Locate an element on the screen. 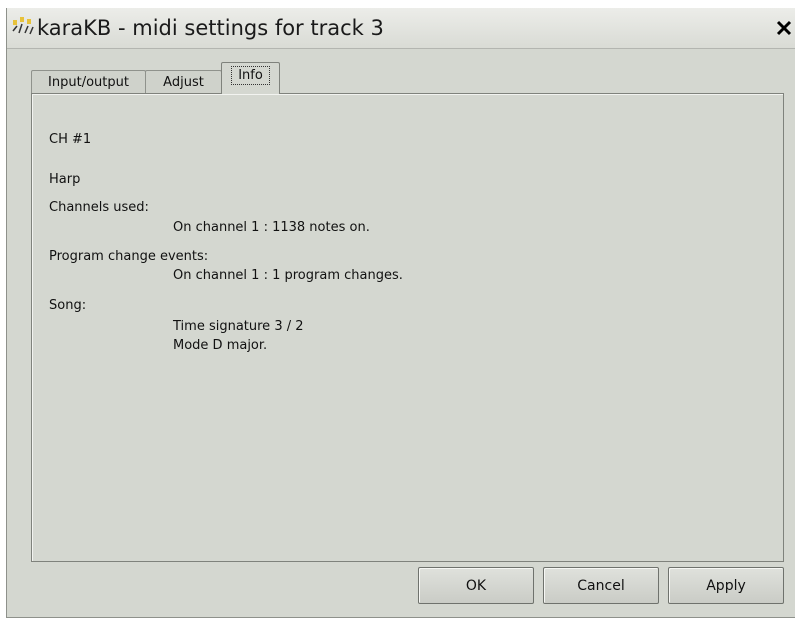 The height and width of the screenshot is (621, 795). apply-button: Apply is located at coordinates (726, 585).